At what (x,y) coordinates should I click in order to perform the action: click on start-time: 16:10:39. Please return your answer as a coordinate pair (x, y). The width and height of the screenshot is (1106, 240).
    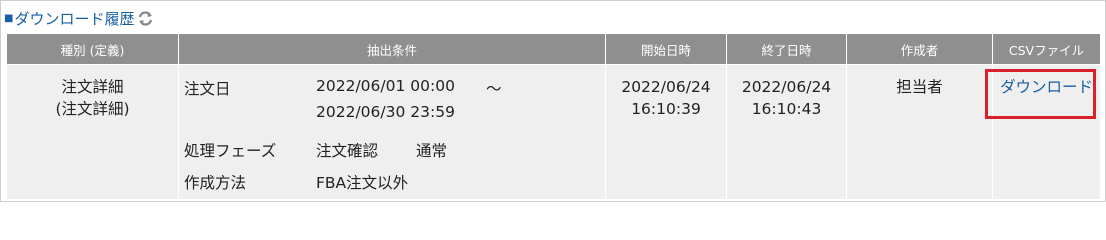
    Looking at the image, I should click on (666, 109).